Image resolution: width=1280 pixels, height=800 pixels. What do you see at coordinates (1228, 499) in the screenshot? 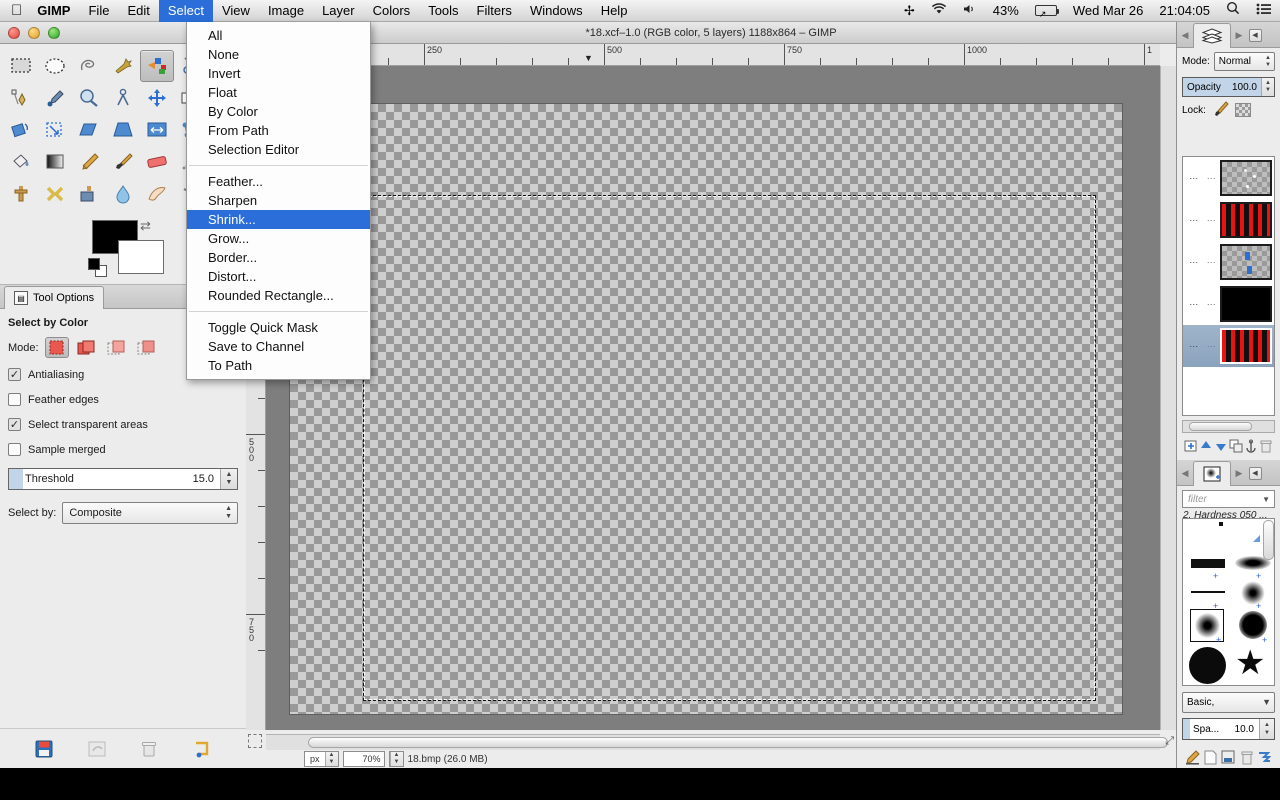
I see `brush-filter-input: filter ▼` at bounding box center [1228, 499].